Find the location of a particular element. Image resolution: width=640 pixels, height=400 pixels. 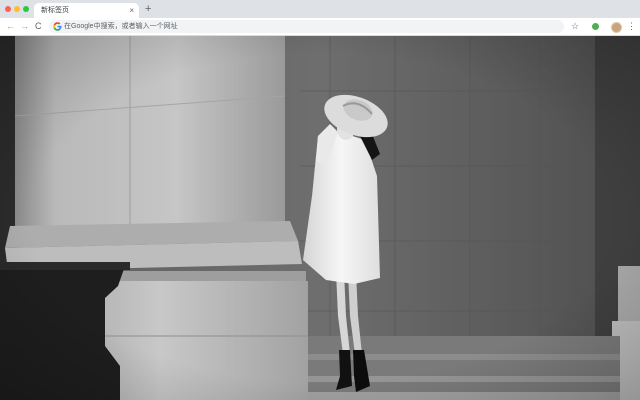

tab-new-tab: 新标签页 × is located at coordinates (86, 10).